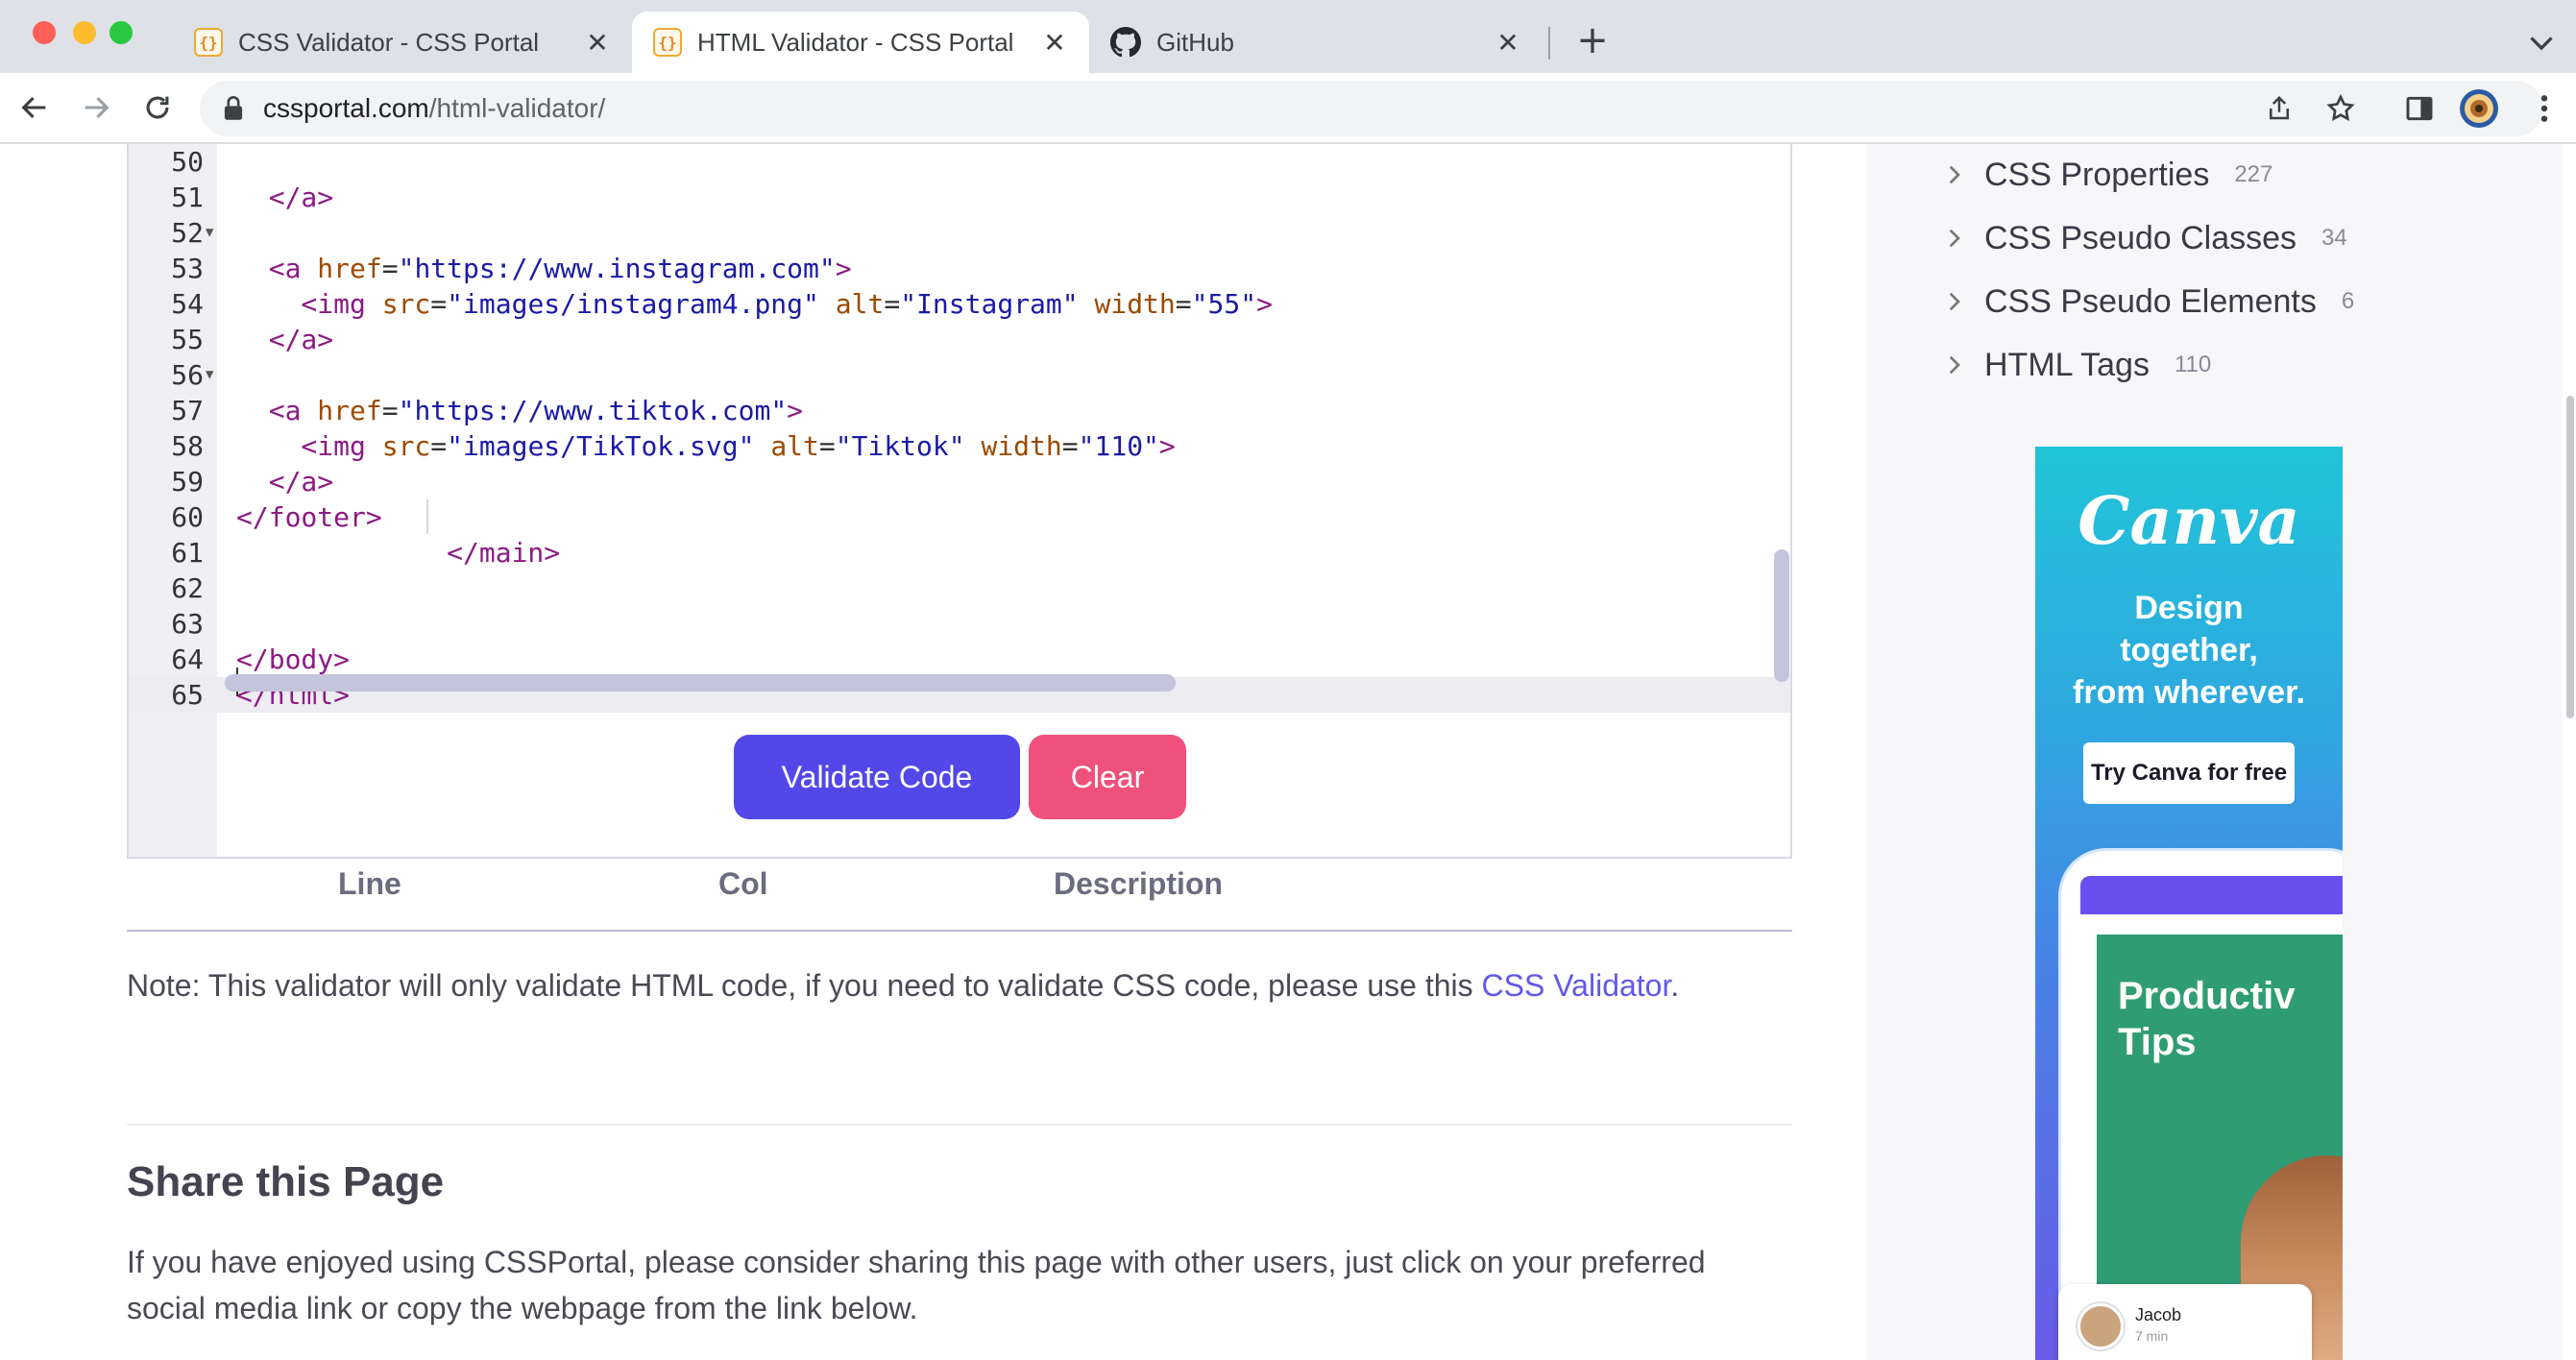  What do you see at coordinates (700, 683) in the screenshot?
I see `horizontal-scrollbar` at bounding box center [700, 683].